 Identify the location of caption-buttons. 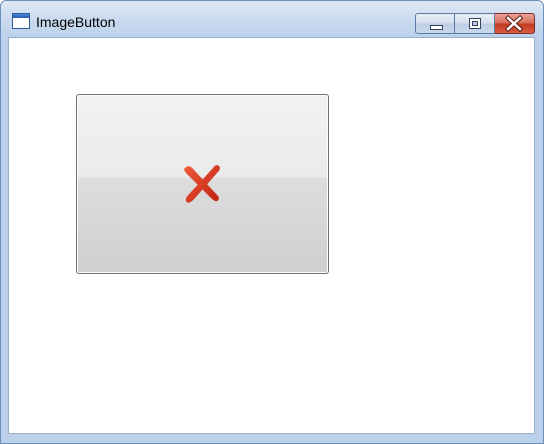
(475, 23).